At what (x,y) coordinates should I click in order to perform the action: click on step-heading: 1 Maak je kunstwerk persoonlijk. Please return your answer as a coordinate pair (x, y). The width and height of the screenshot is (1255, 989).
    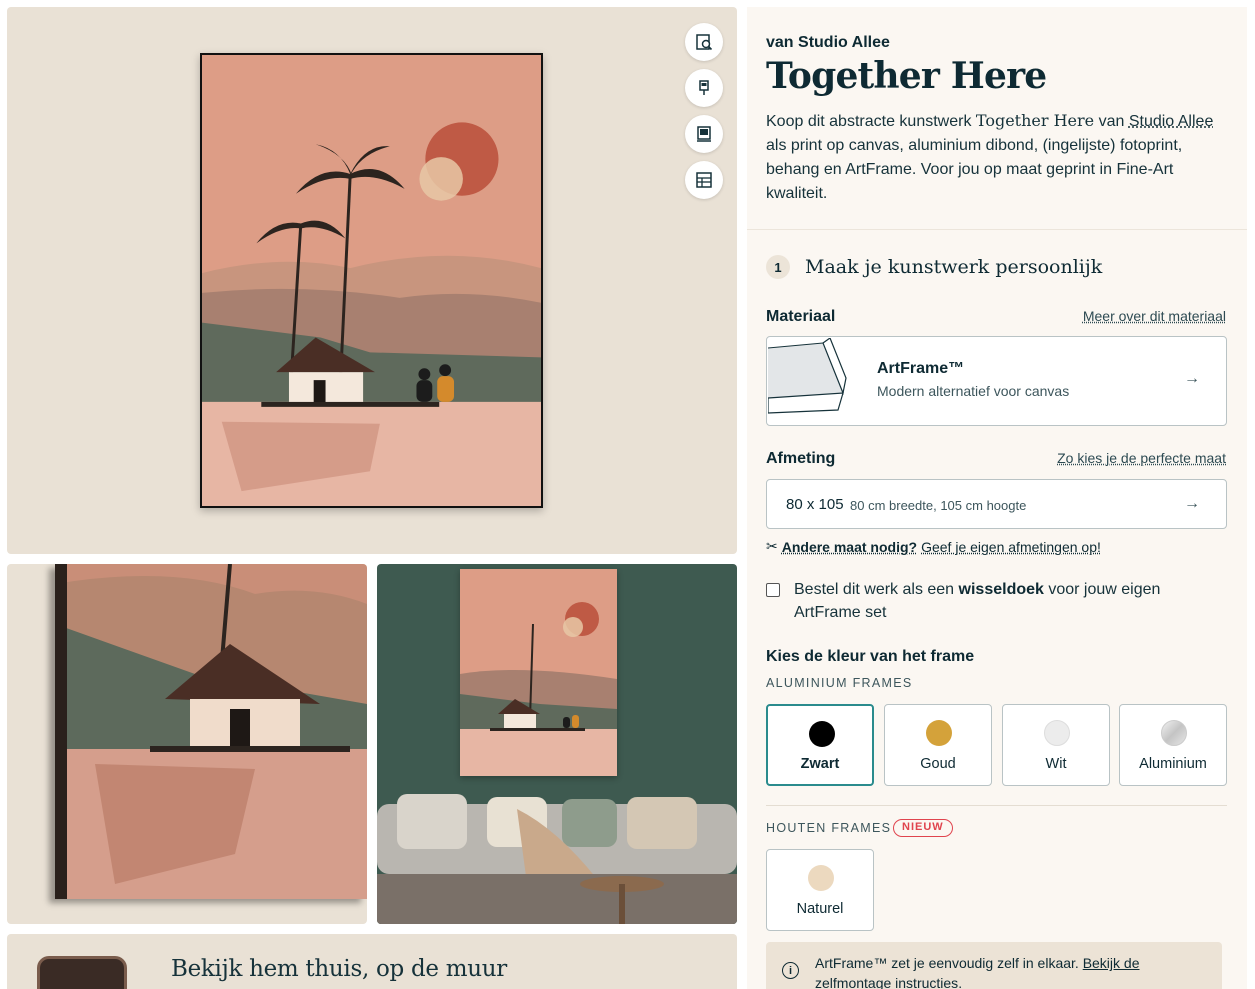
    Looking at the image, I should click on (934, 267).